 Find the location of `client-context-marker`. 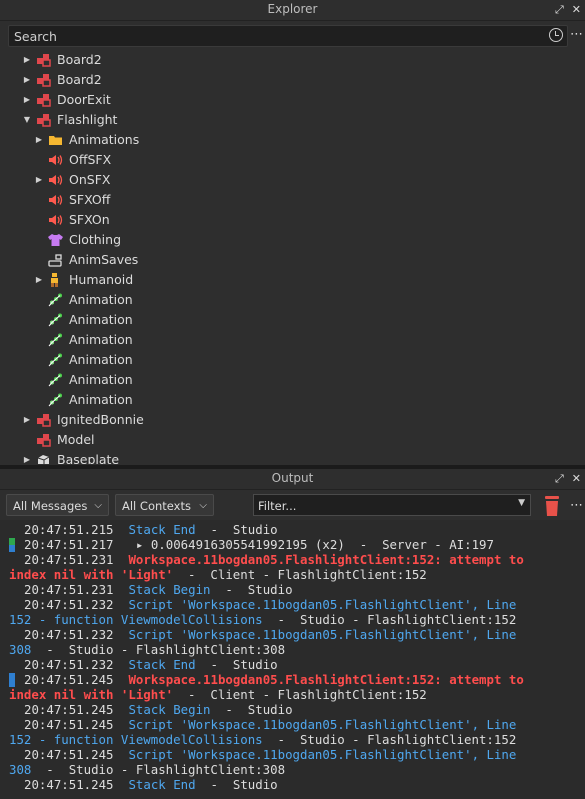

client-context-marker is located at coordinates (12, 680).